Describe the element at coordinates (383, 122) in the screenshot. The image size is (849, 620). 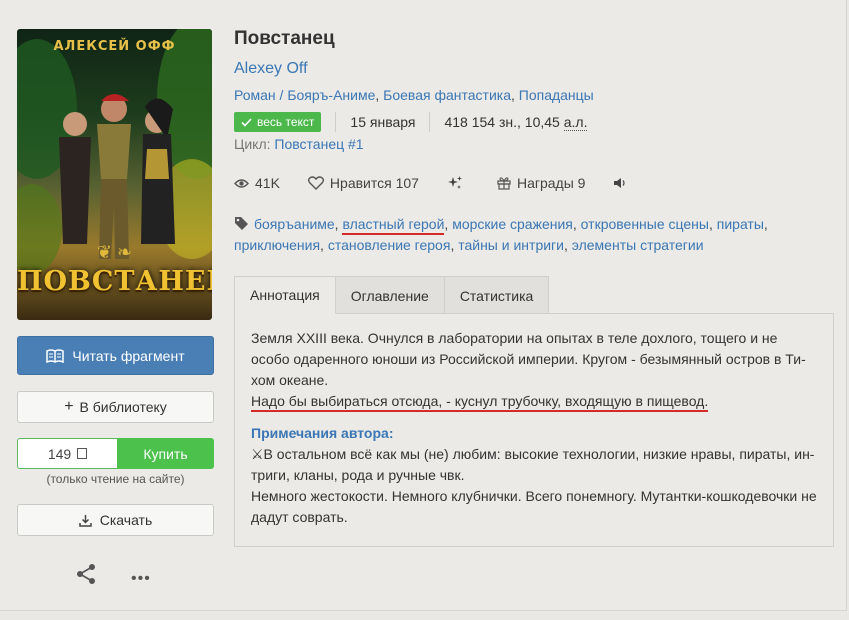
I see `publish-date: 15 января` at that location.